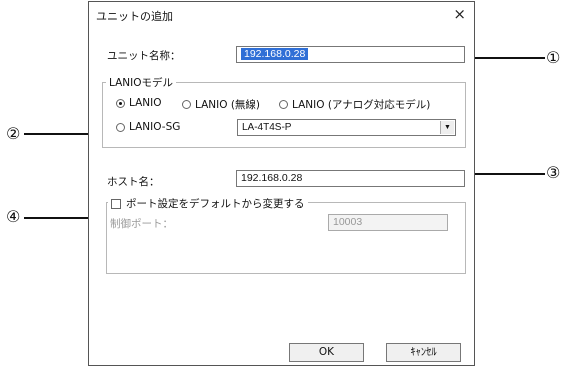 This screenshot has height=369, width=569. What do you see at coordinates (508, 58) in the screenshot?
I see `callout-1-line` at bounding box center [508, 58].